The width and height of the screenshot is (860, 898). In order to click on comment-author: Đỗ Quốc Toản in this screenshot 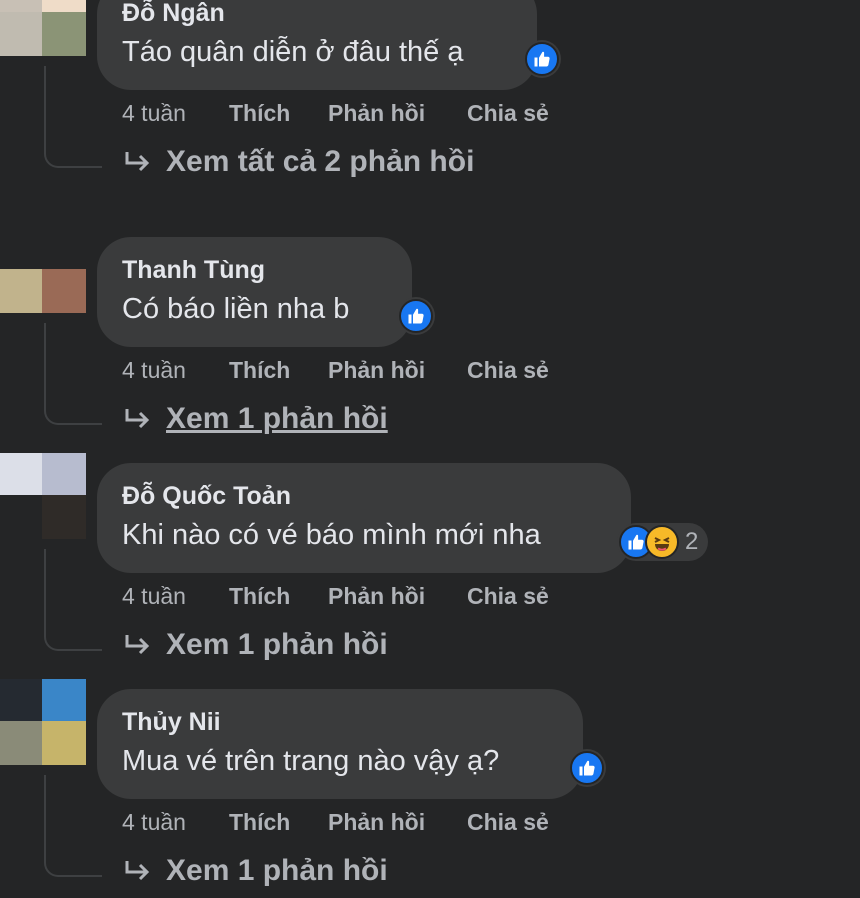, I will do `click(363, 496)`.